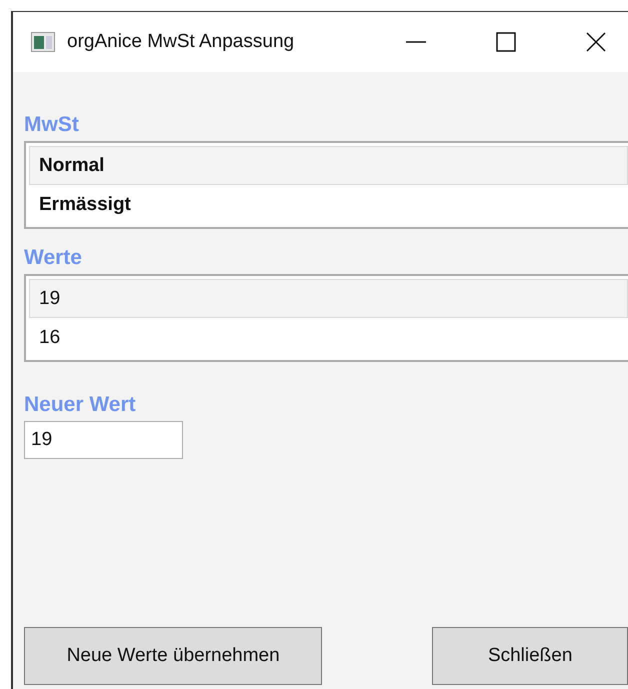  What do you see at coordinates (173, 656) in the screenshot?
I see `apply-button: Neue Werte übernehmen` at bounding box center [173, 656].